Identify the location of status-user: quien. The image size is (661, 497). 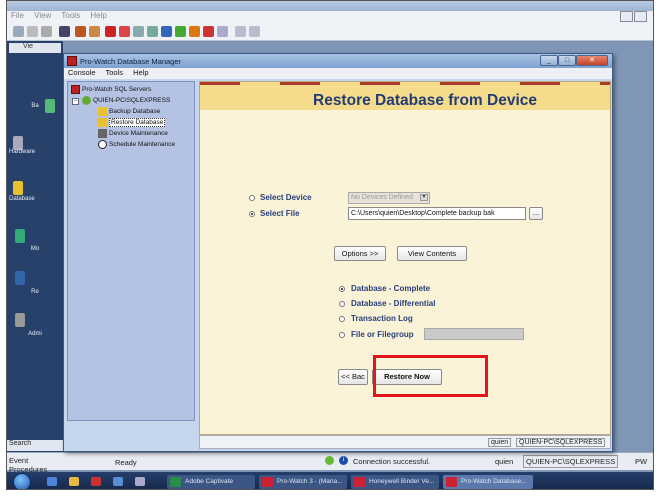
(504, 461).